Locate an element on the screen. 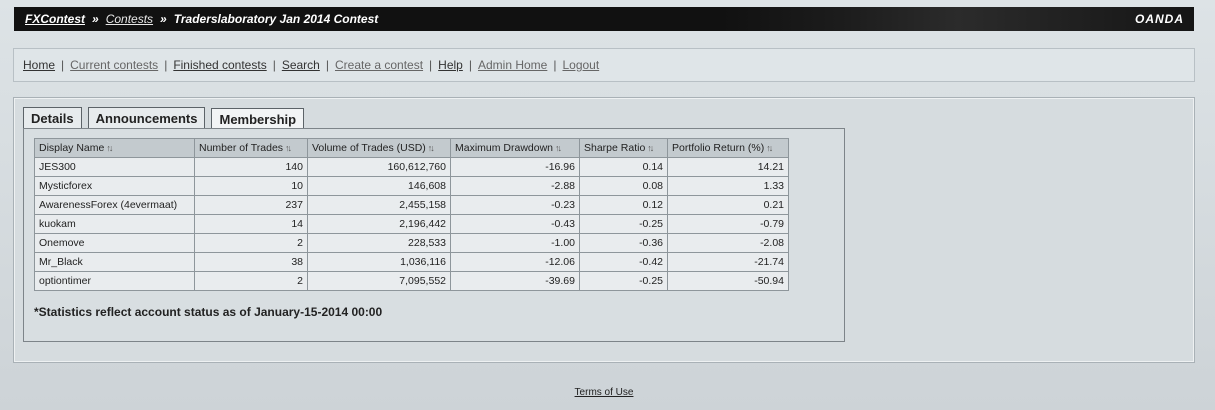 This screenshot has width=1215, height=410. table-cell: -21.74 is located at coordinates (728, 262).